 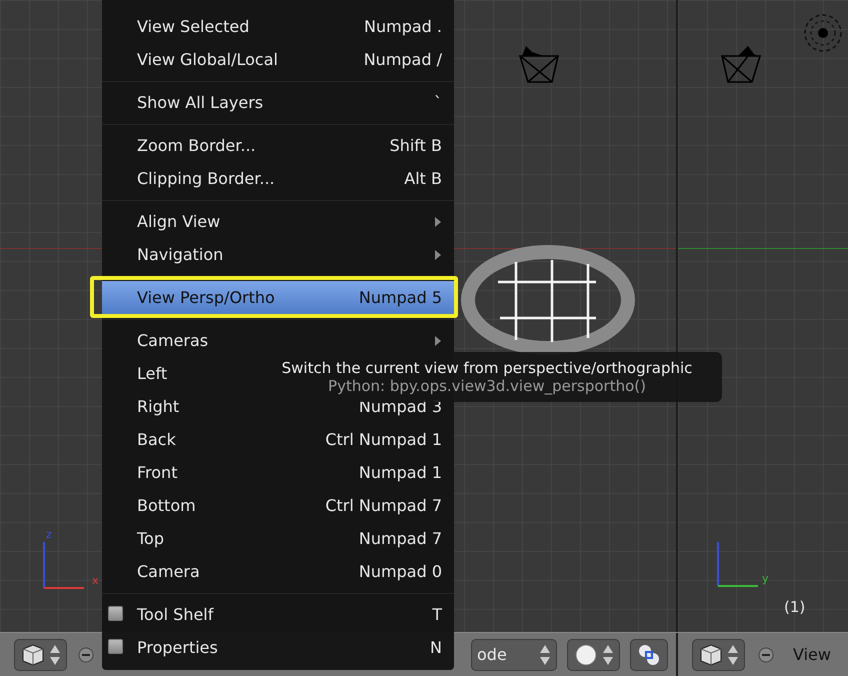 I want to click on mode-dropdown: ode, so click(x=514, y=654).